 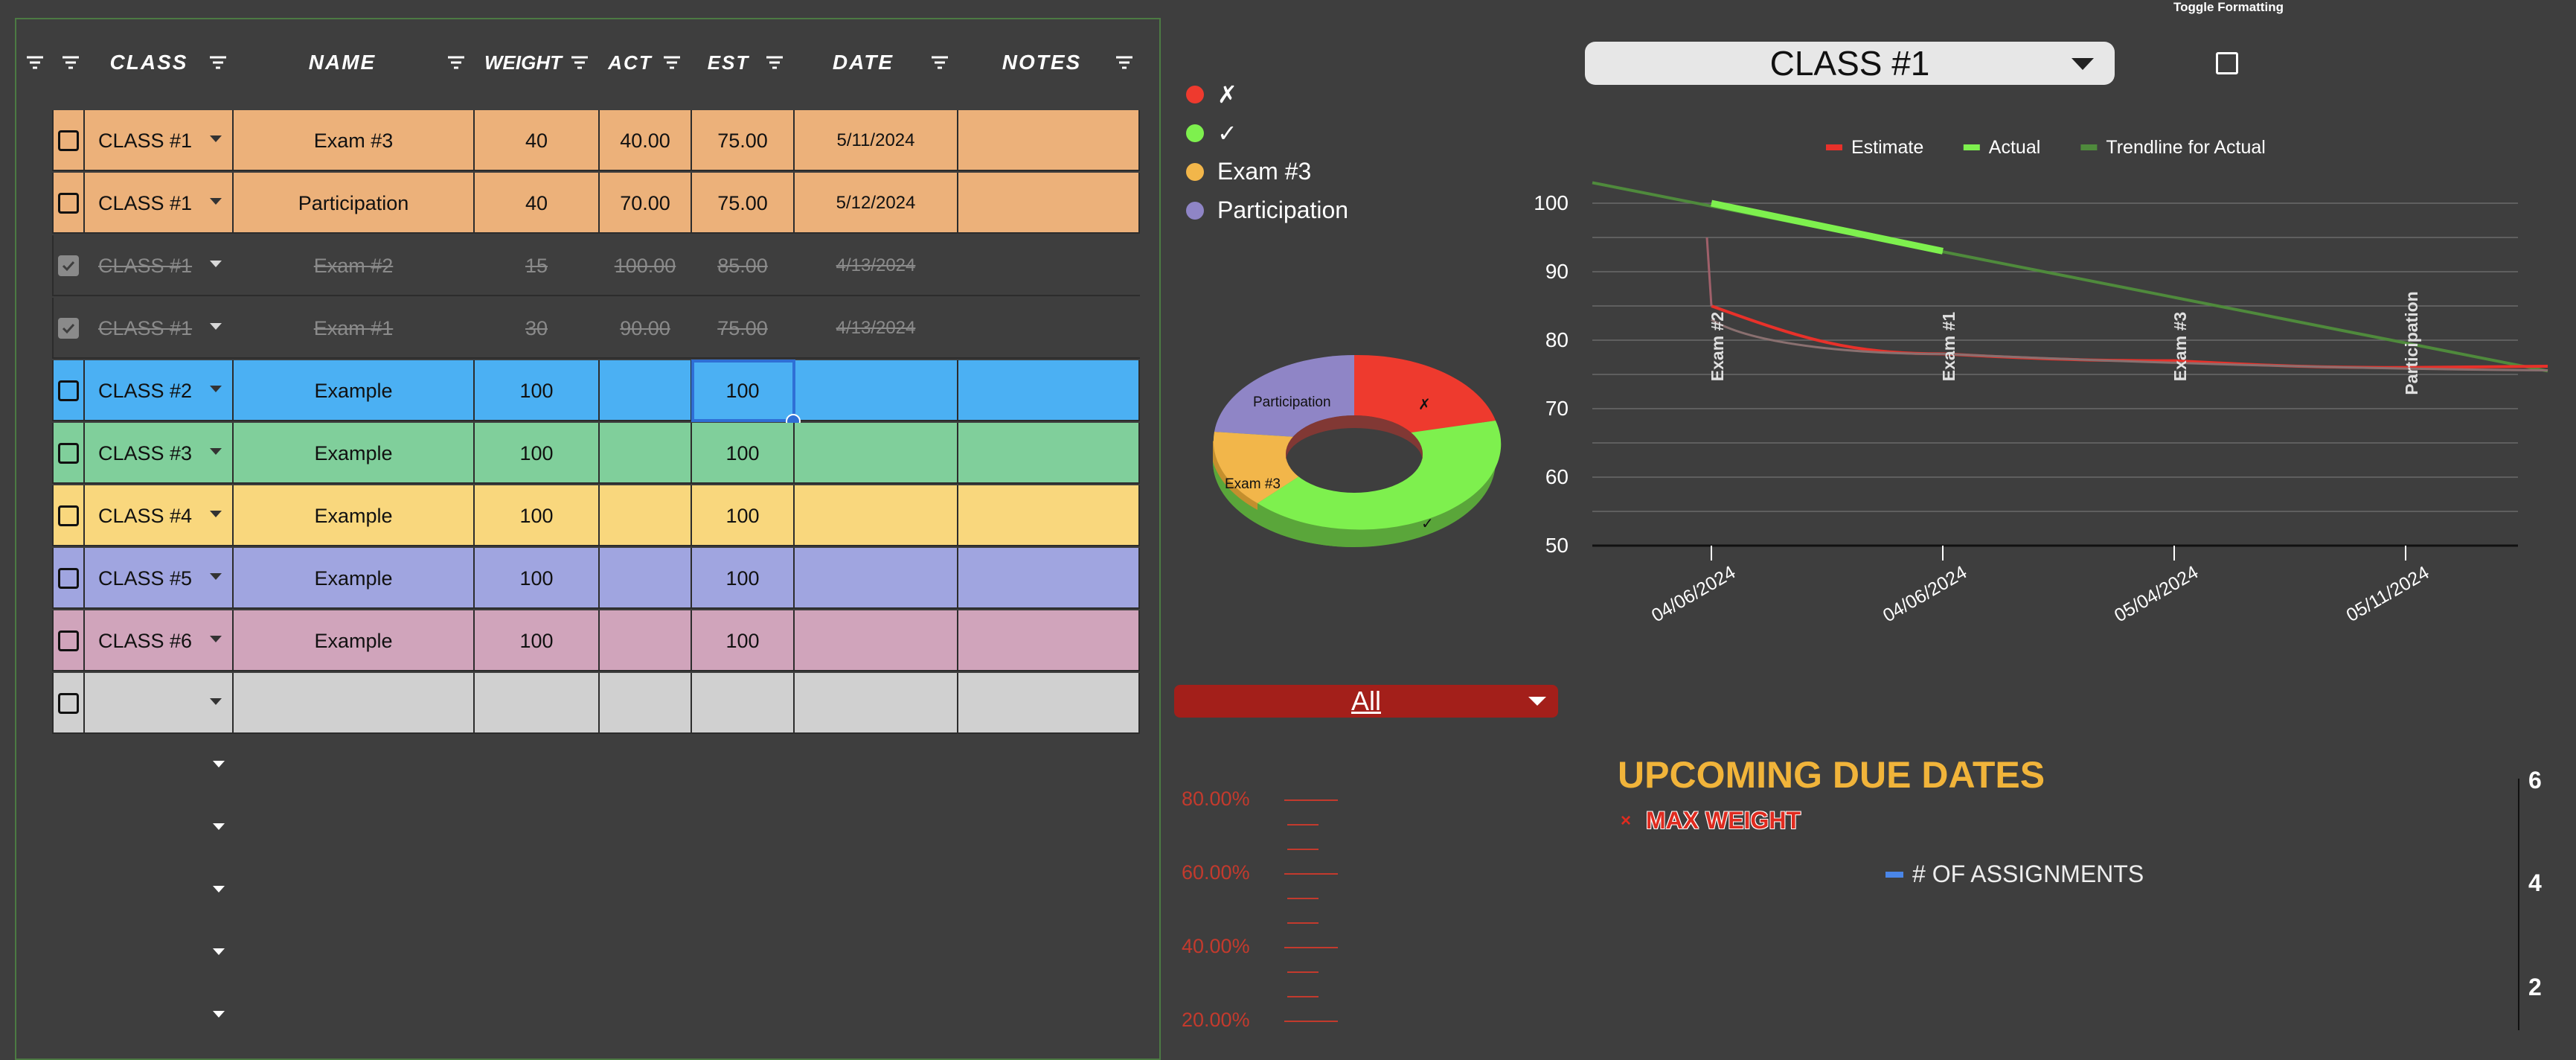 What do you see at coordinates (354, 328) in the screenshot?
I see `name-cell: Exam #1` at bounding box center [354, 328].